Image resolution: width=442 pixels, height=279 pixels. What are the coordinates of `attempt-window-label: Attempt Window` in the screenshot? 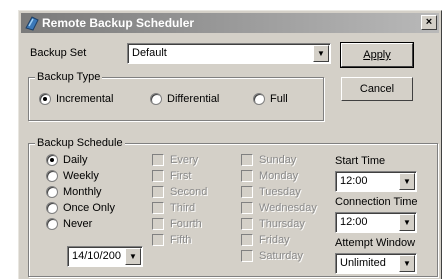 It's located at (375, 243).